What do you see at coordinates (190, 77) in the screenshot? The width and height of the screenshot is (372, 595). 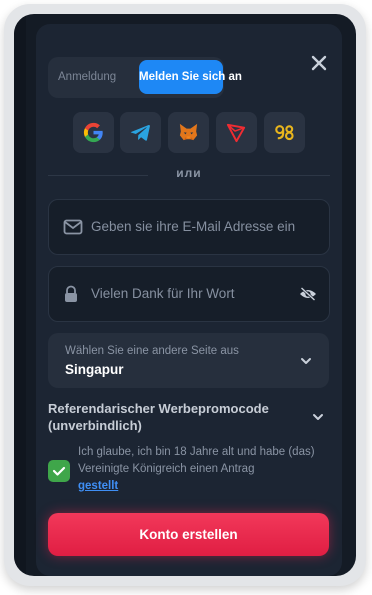 I see `tab-register: Melden Sie sich an` at bounding box center [190, 77].